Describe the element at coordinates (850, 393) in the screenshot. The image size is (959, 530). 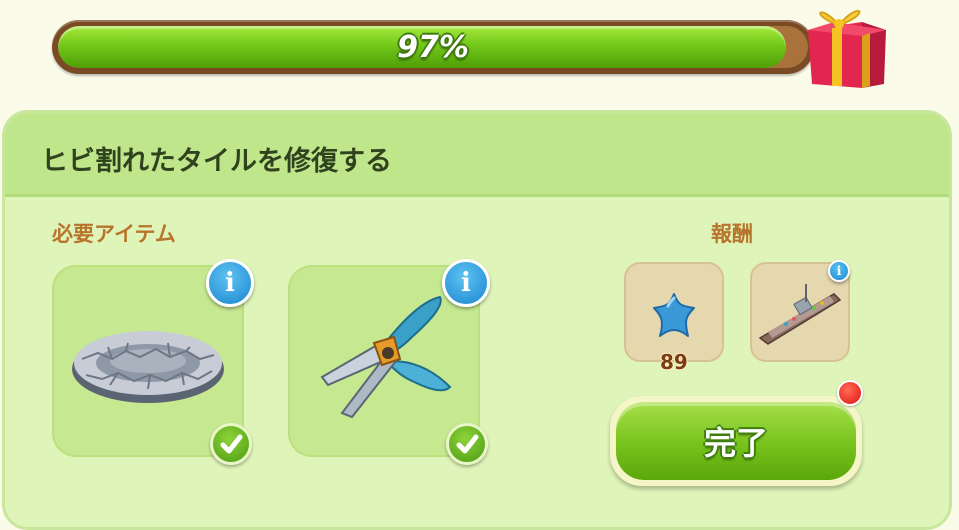
I see `notification-dot-icon` at that location.